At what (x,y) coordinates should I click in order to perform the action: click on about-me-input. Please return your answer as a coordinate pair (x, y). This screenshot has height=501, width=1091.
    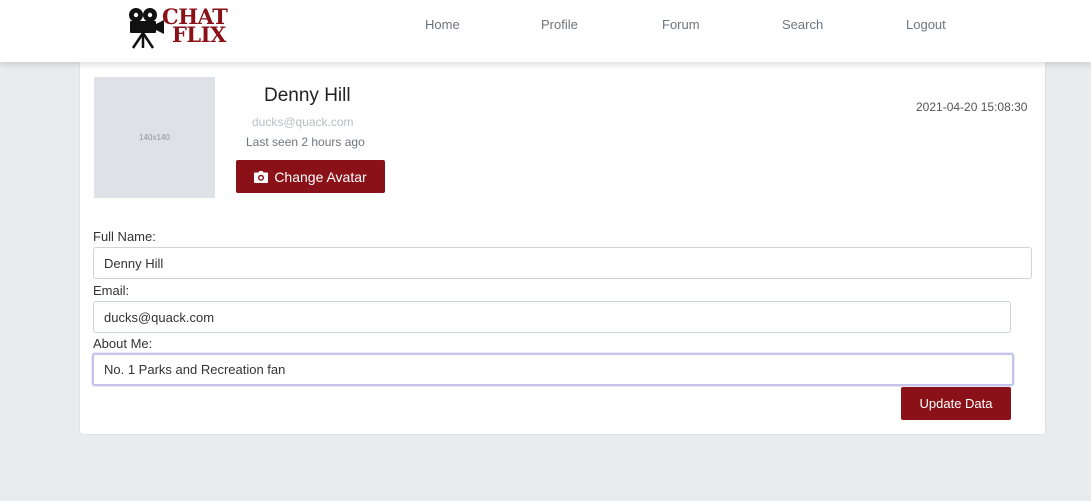
    Looking at the image, I should click on (553, 369).